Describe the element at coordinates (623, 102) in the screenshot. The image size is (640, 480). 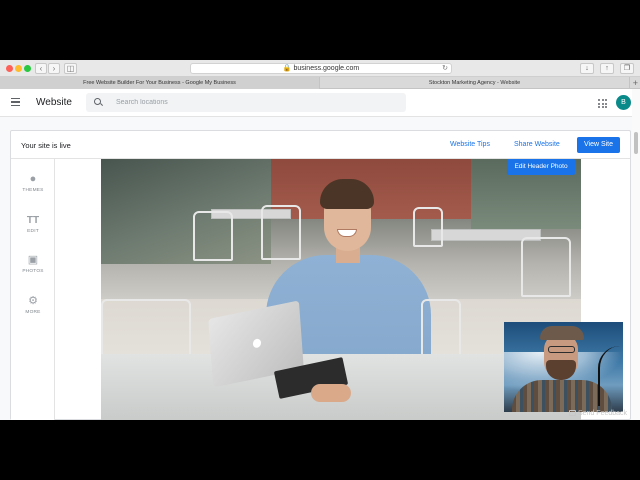
I see `avatar: B` at that location.